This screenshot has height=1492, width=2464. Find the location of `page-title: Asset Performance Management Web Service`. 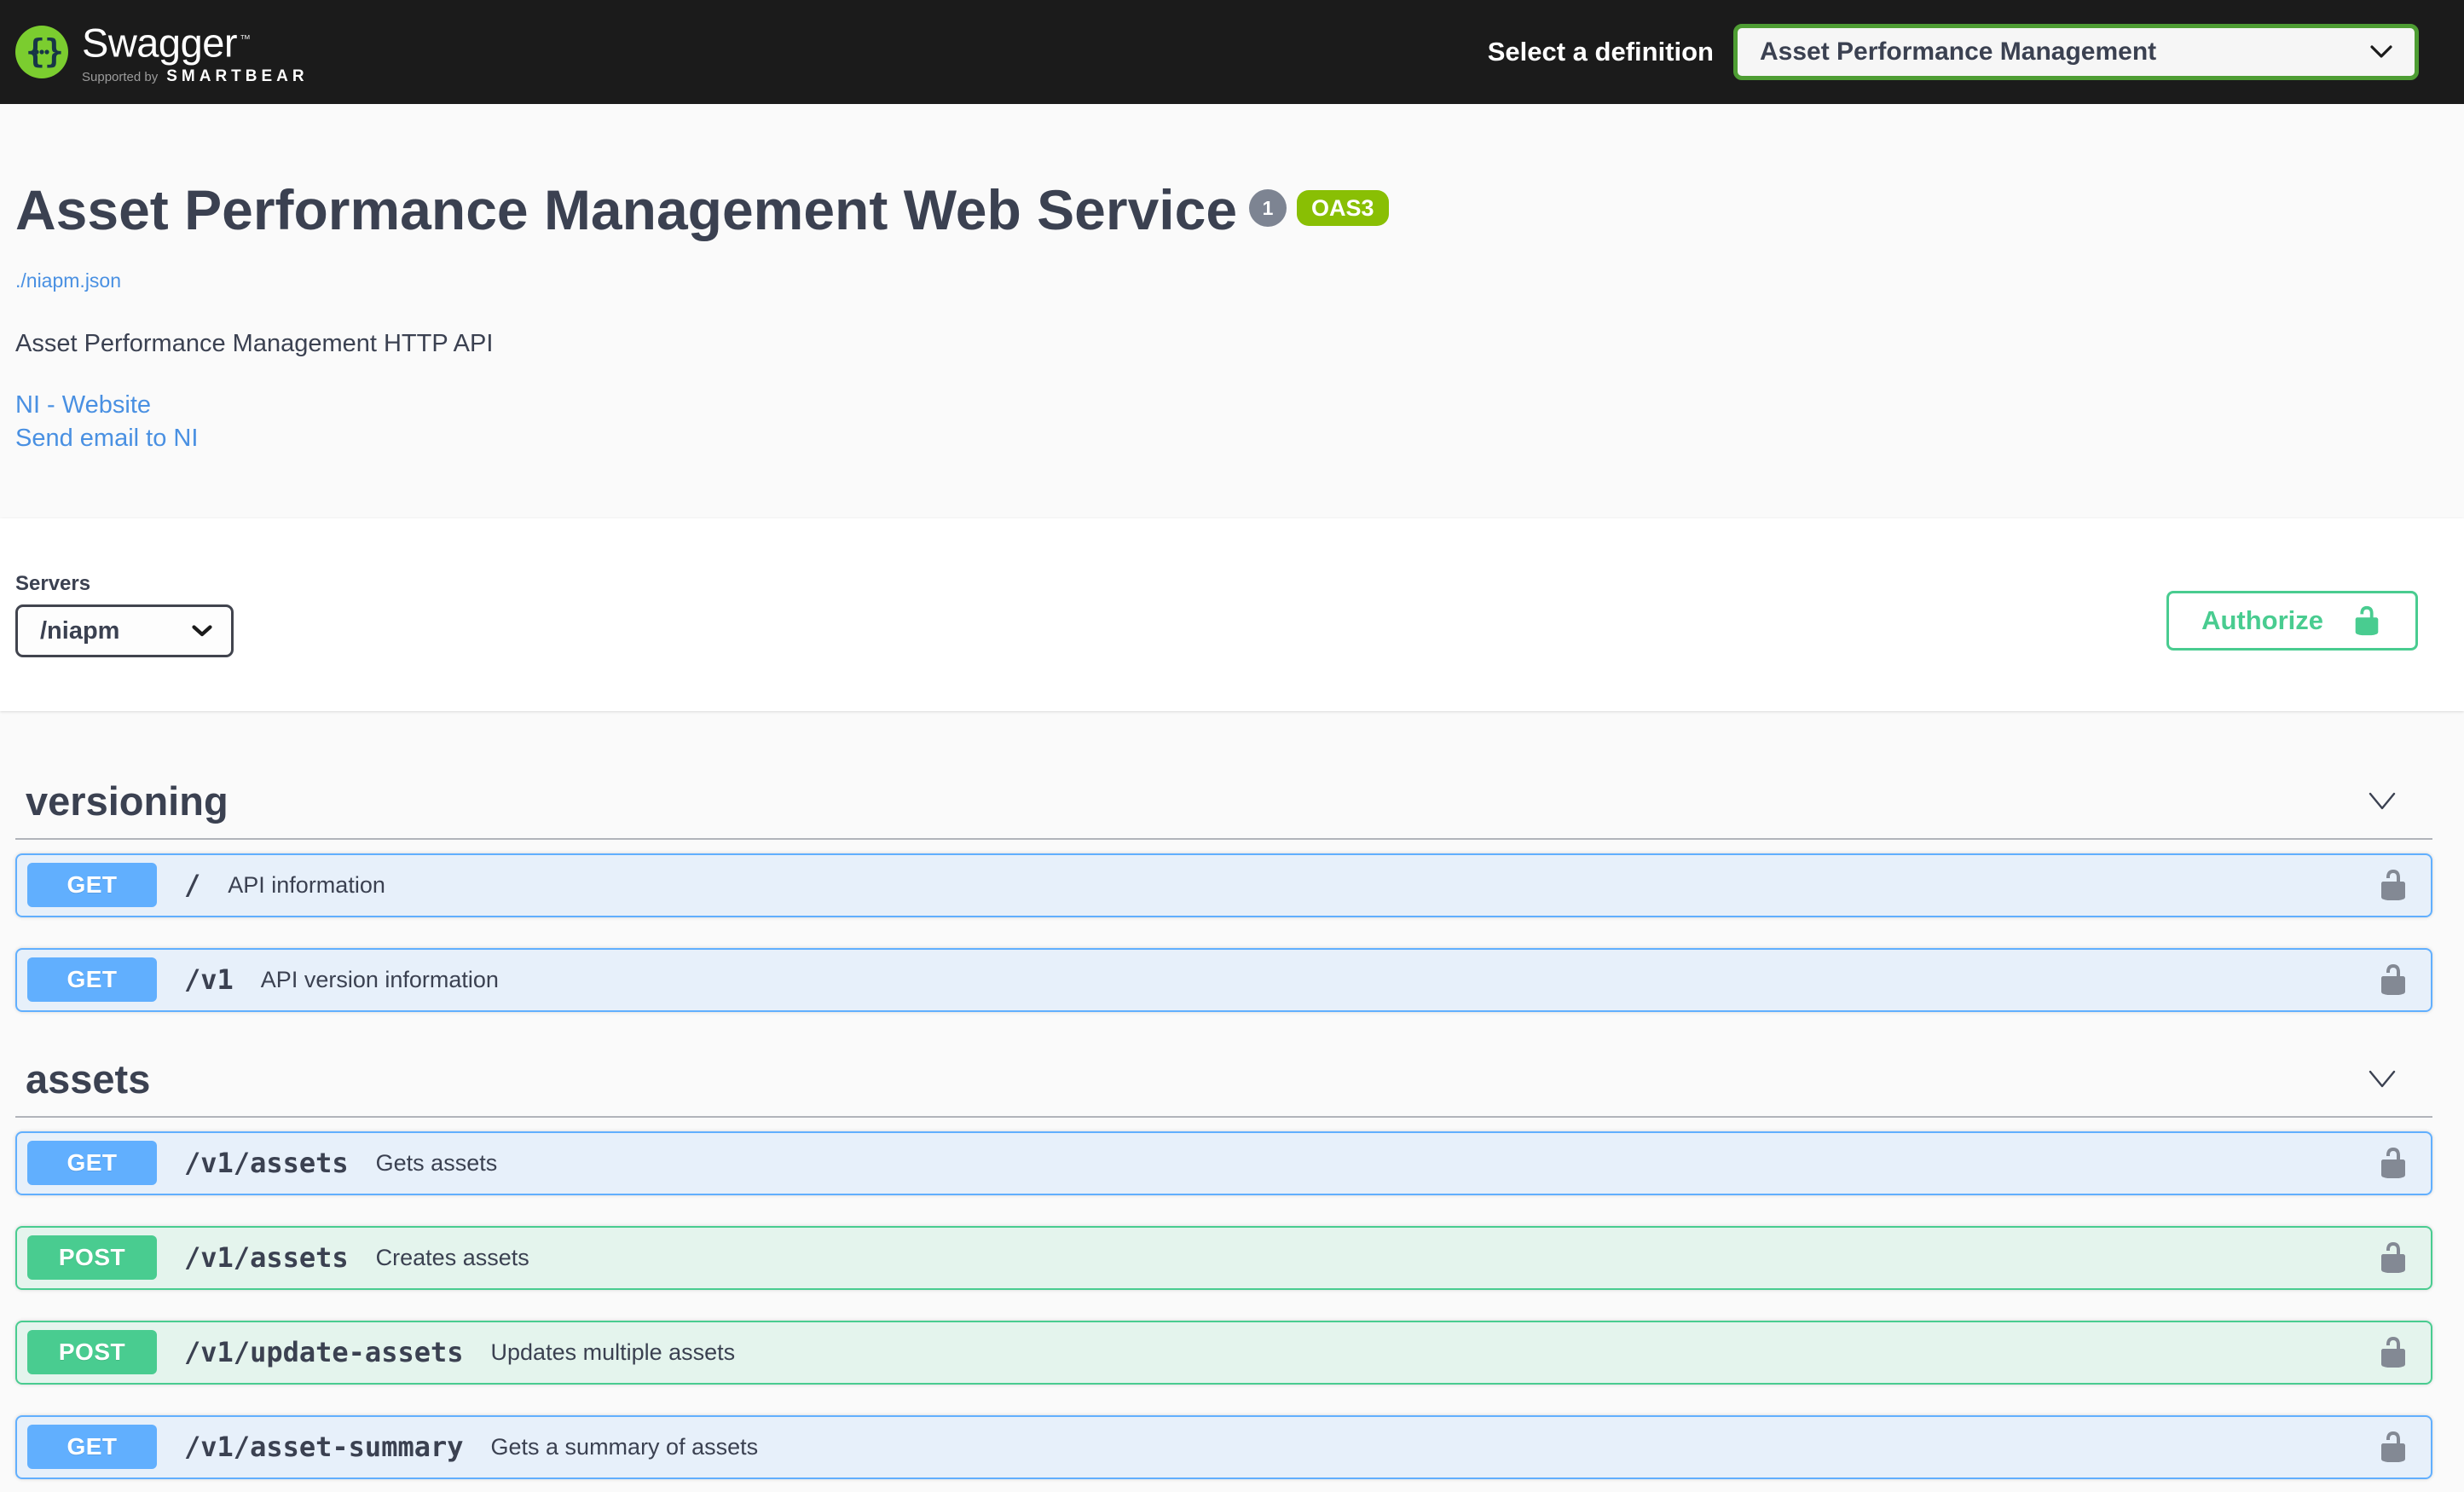

page-title: Asset Performance Management Web Service is located at coordinates (626, 209).